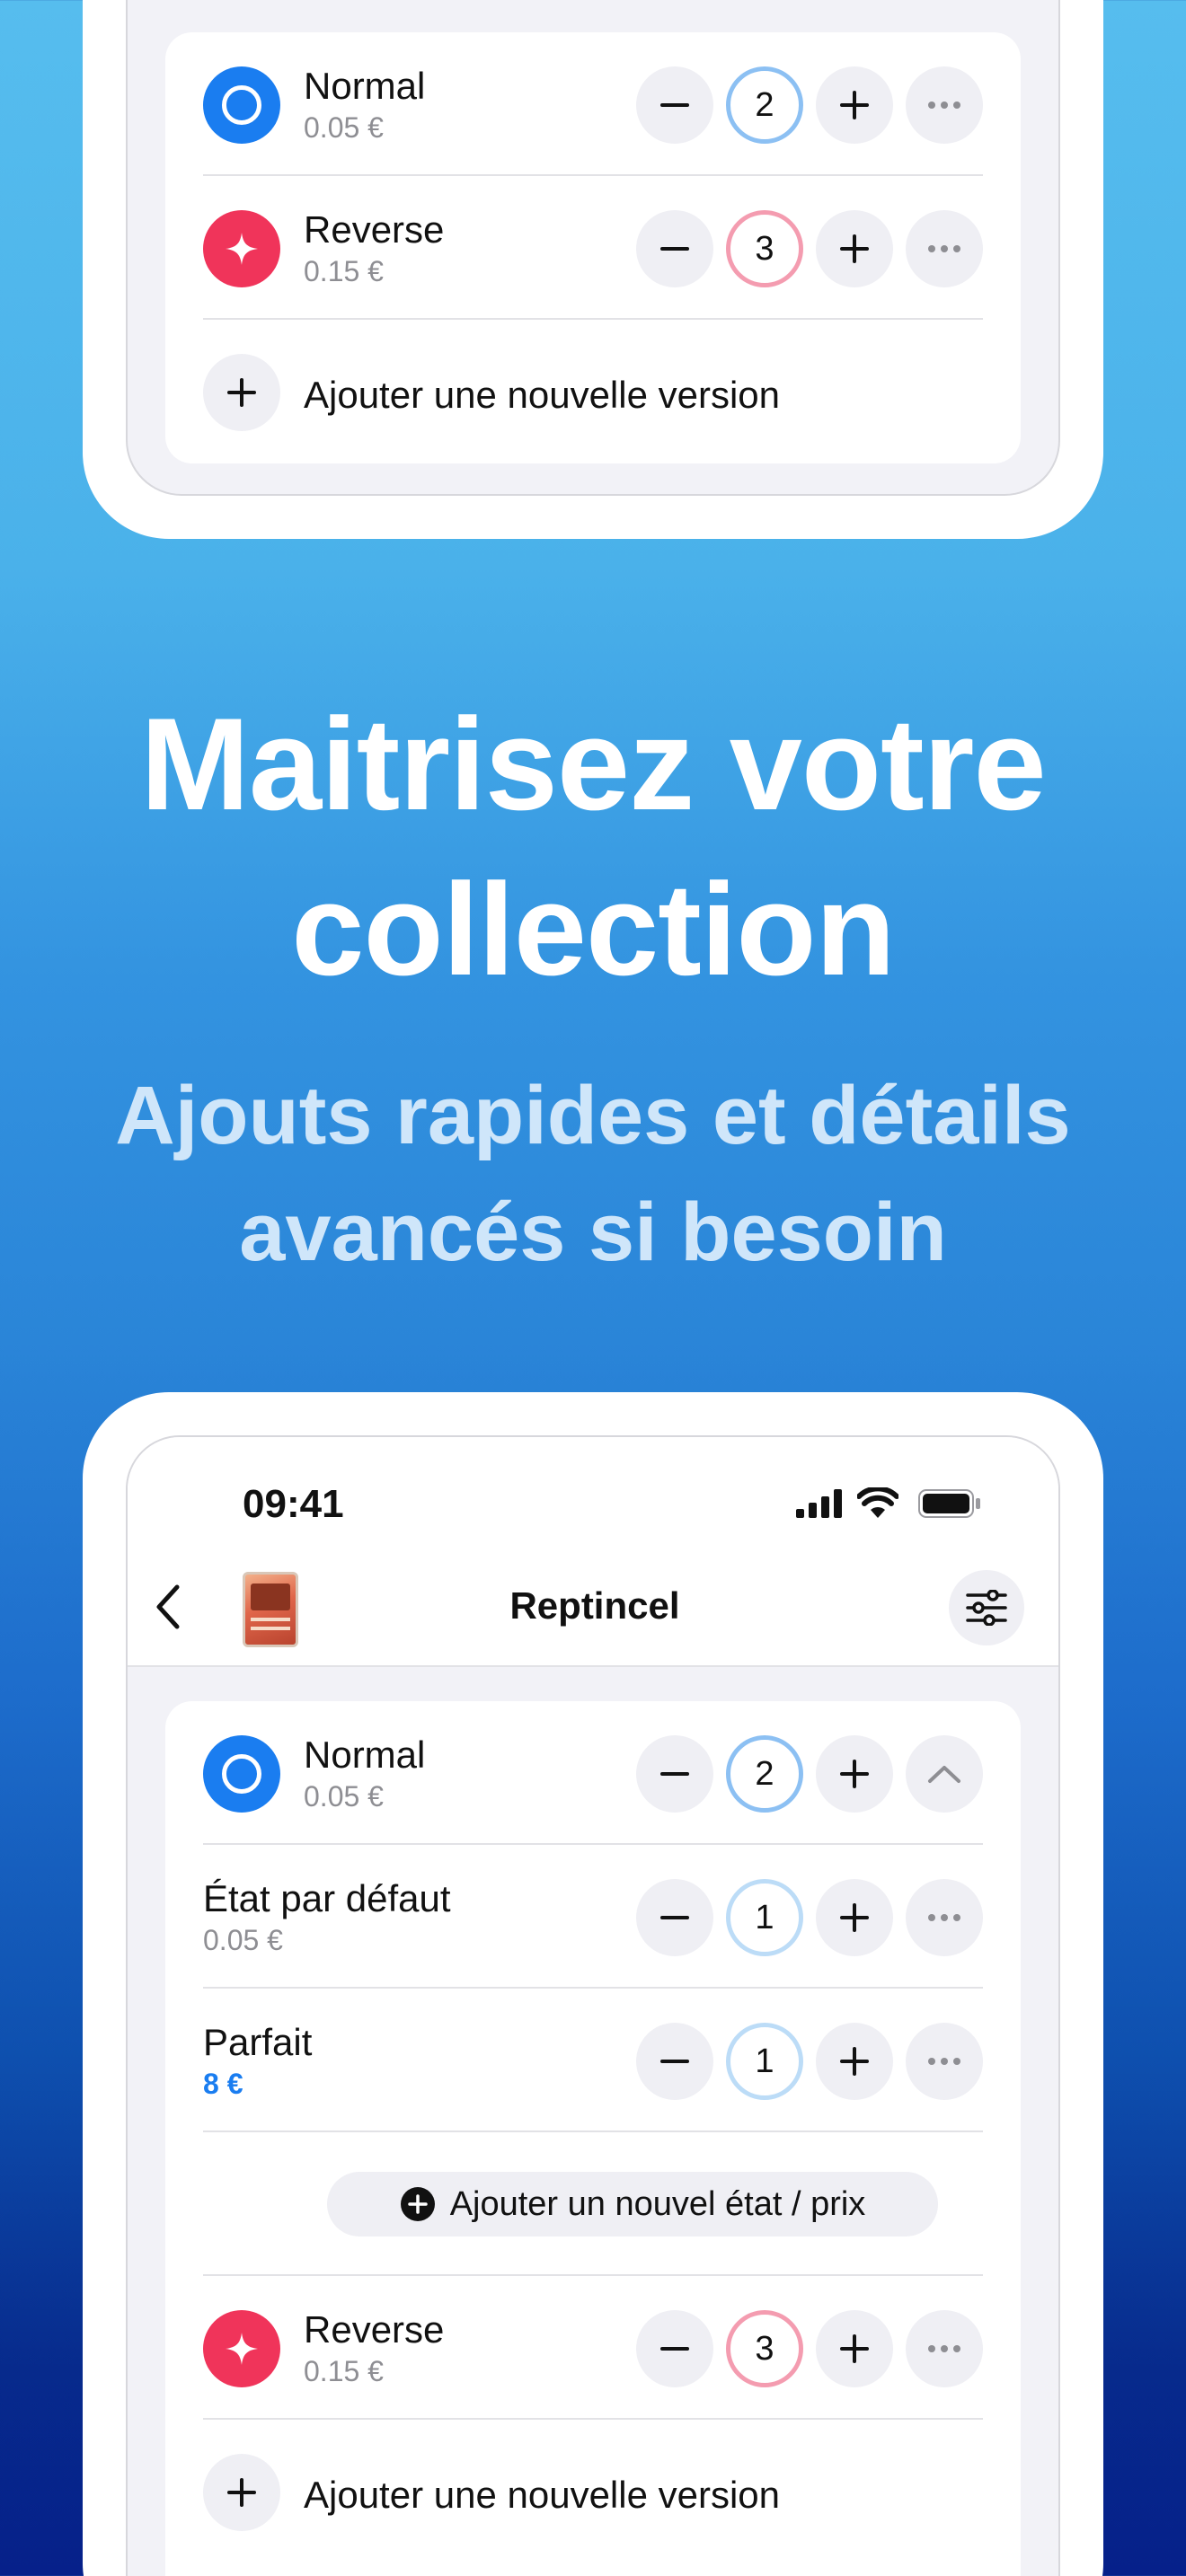  What do you see at coordinates (593, 1552) in the screenshot?
I see `app-header: 09:41 Reptincel` at bounding box center [593, 1552].